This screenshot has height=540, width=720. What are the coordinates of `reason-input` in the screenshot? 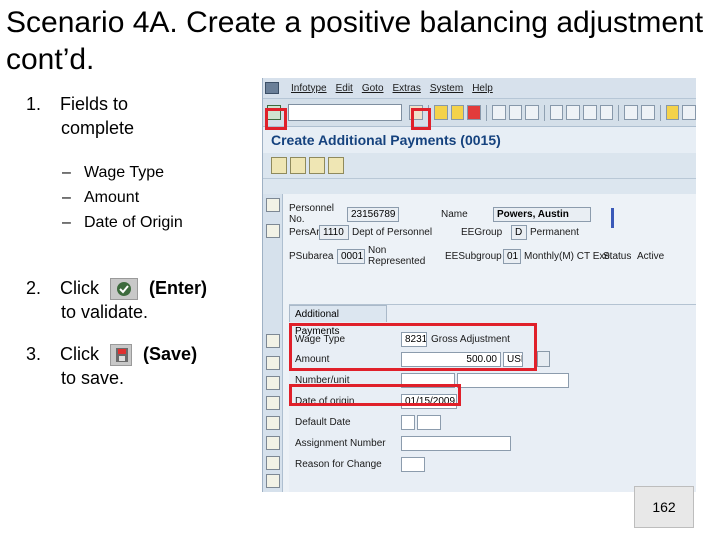 It's located at (413, 464).